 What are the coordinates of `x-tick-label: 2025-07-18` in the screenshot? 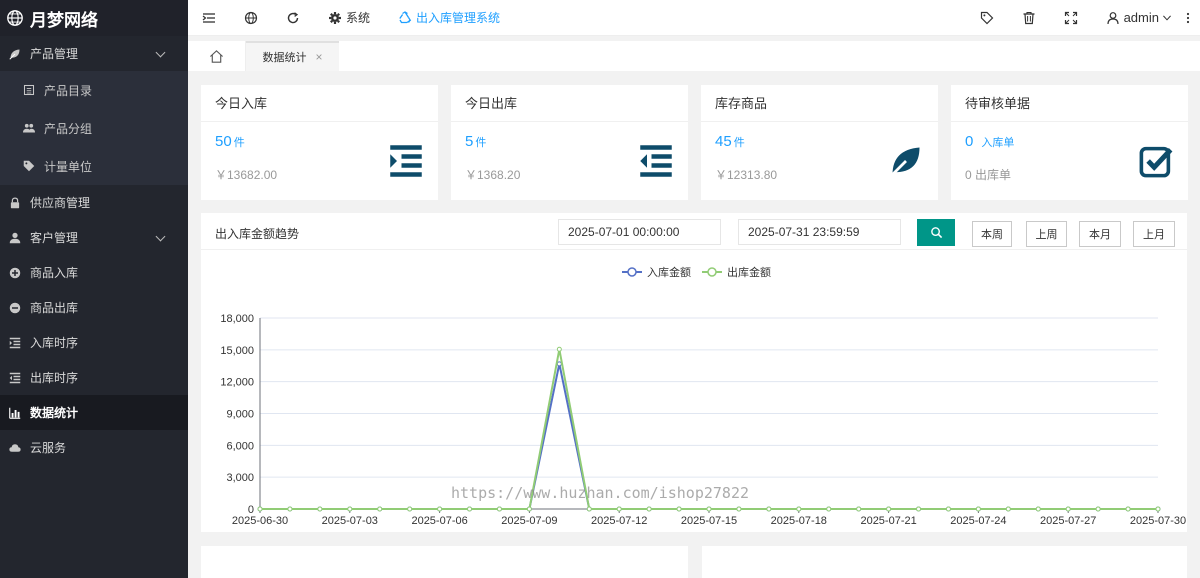 It's located at (799, 521).